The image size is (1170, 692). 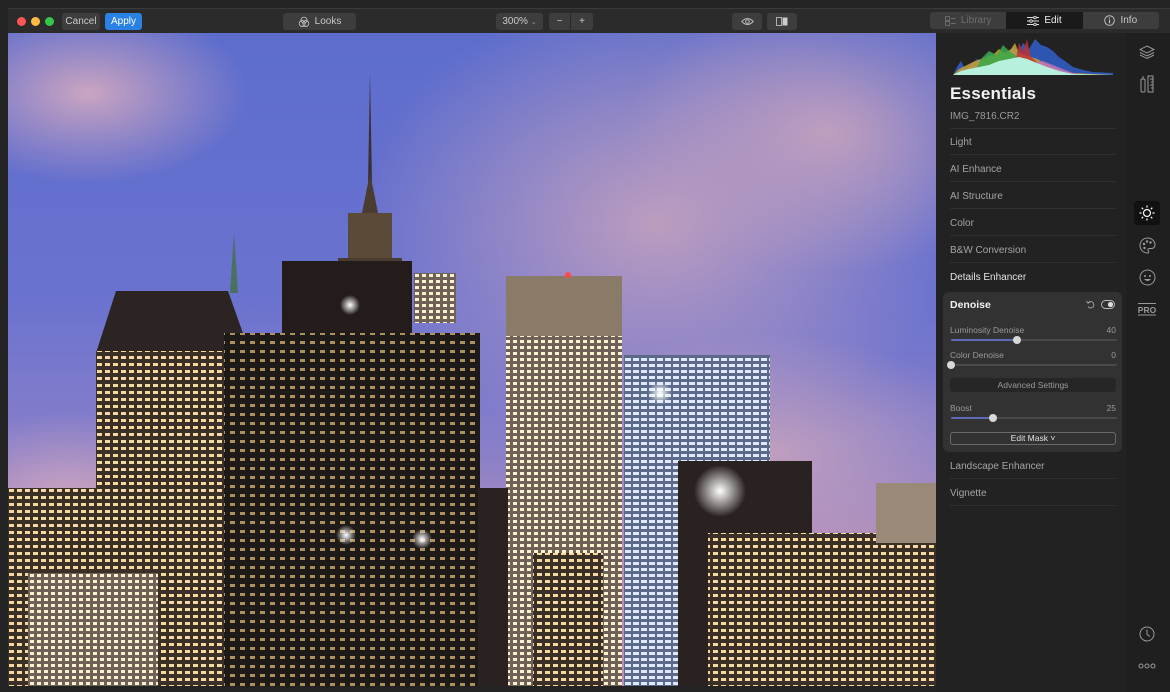 What do you see at coordinates (582, 21) in the screenshot?
I see `zoom-in-button: +` at bounding box center [582, 21].